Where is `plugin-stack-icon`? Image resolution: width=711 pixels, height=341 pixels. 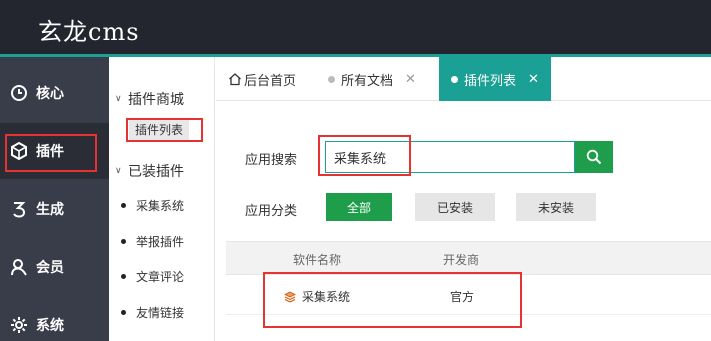 plugin-stack-icon is located at coordinates (290, 297).